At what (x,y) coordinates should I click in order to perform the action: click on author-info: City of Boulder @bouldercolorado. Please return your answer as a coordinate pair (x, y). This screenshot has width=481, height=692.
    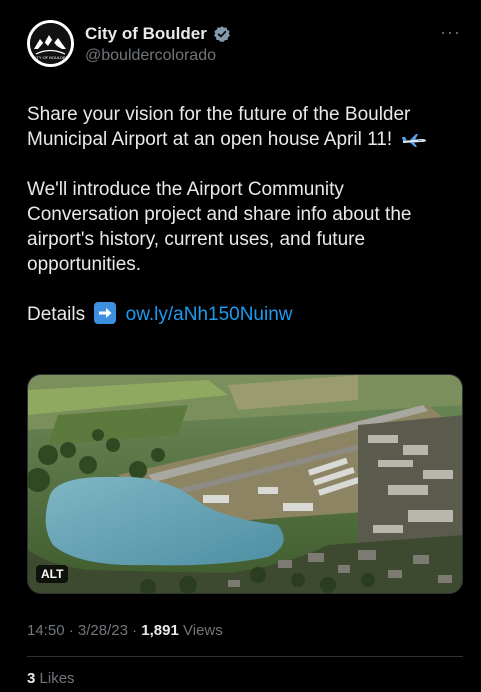
    Looking at the image, I should click on (158, 44).